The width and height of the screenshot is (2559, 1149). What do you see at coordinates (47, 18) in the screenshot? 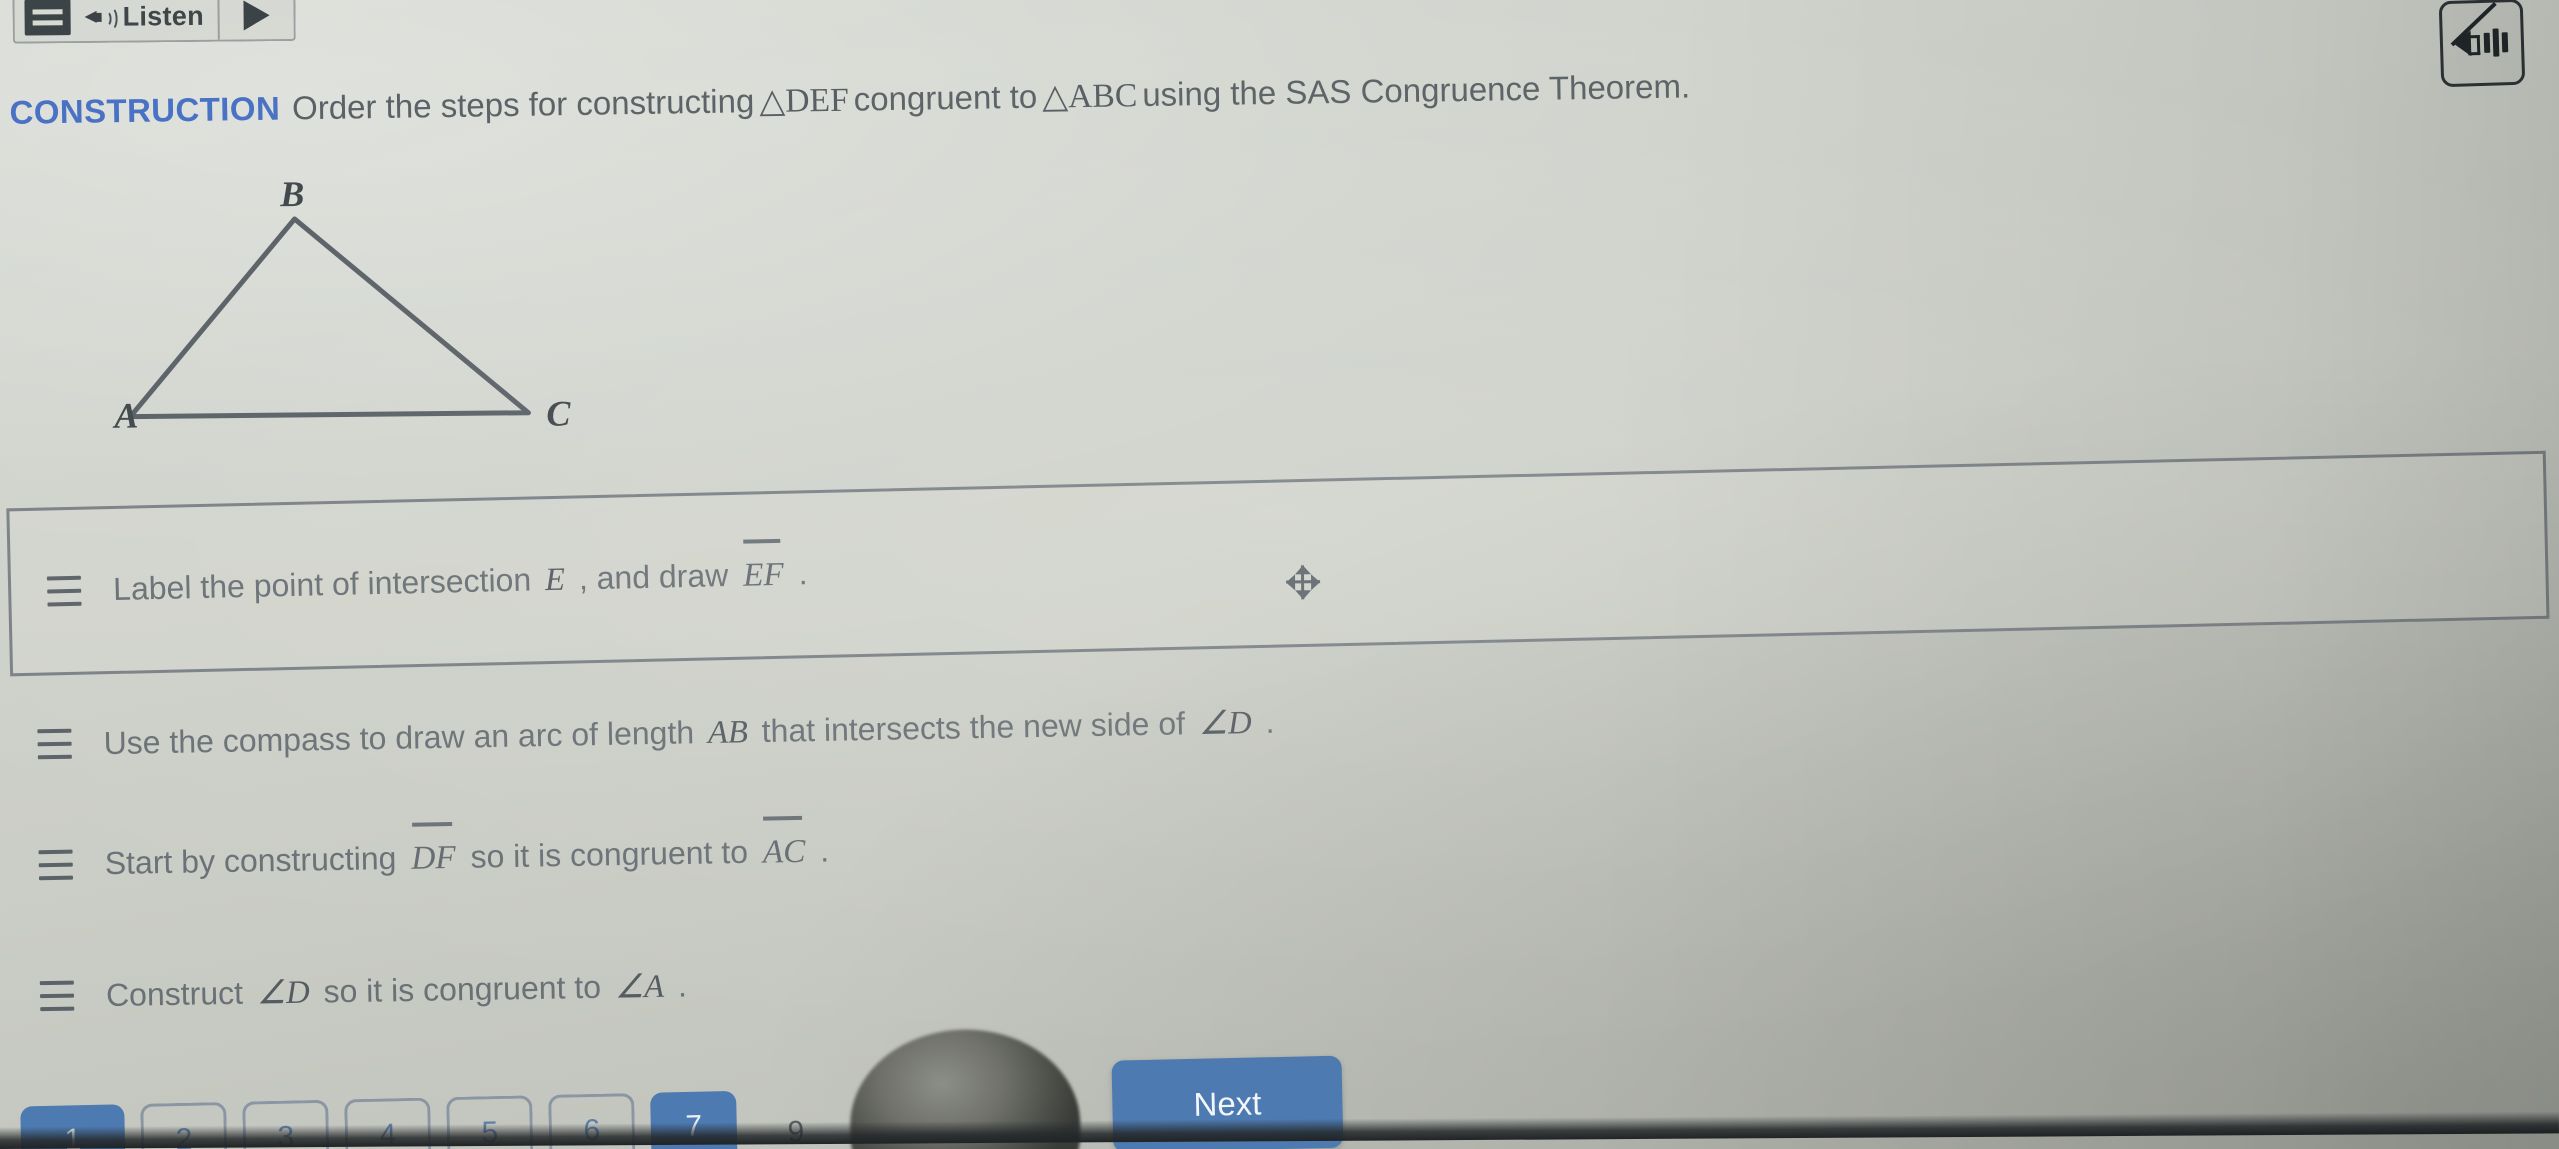
I see `hamburger-menu-icon` at bounding box center [47, 18].